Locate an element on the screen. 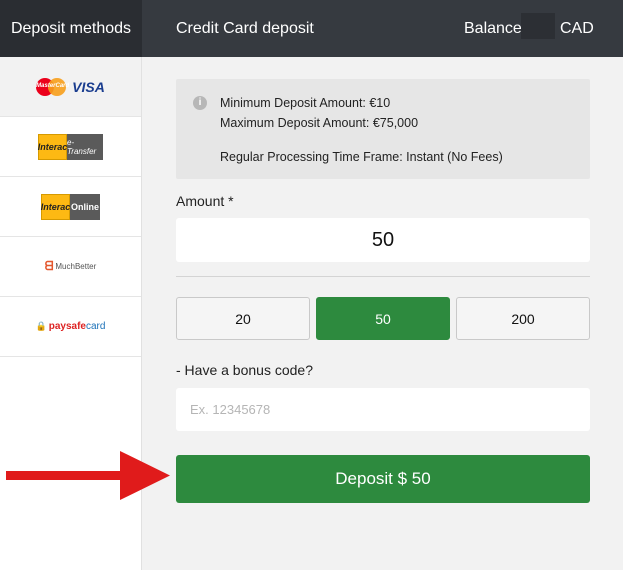  muchbetter-logo-icon: ᗺ MuchBetter is located at coordinates (70, 266).